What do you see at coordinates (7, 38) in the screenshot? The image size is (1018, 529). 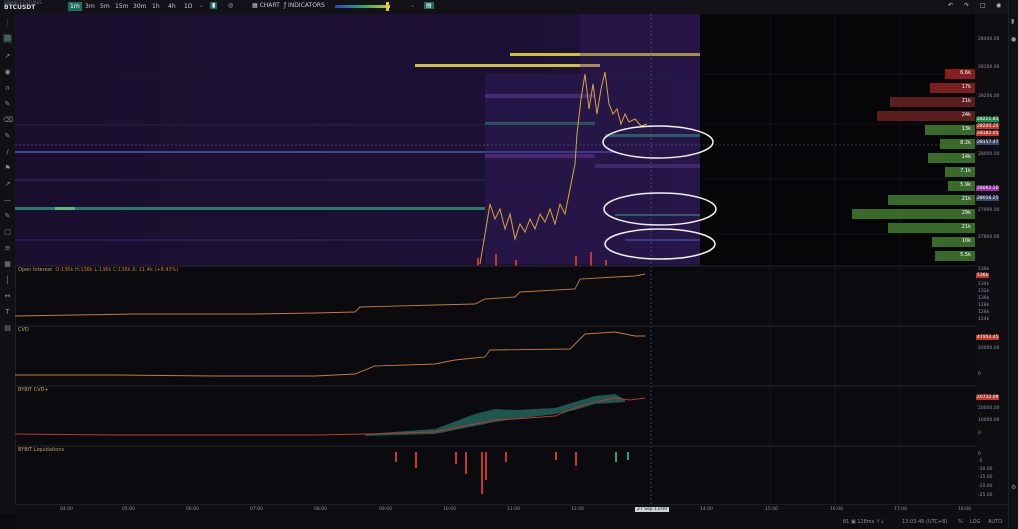 I see `trade-panel-icon: ▤` at bounding box center [7, 38].